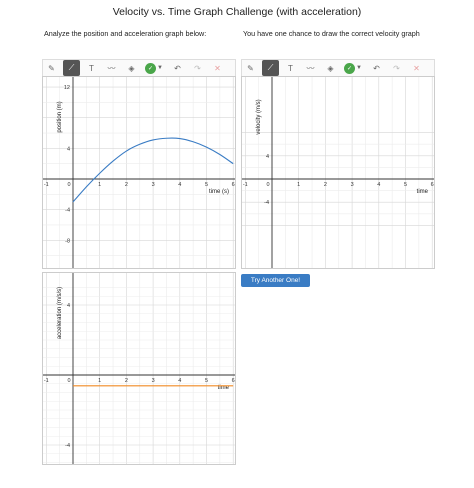 The image size is (474, 488). I want to click on velocity-toolbar: ✎ ⟋ T 〰 ◈ ✓ ▼ ↶ ↷ ✕, so click(338, 67).